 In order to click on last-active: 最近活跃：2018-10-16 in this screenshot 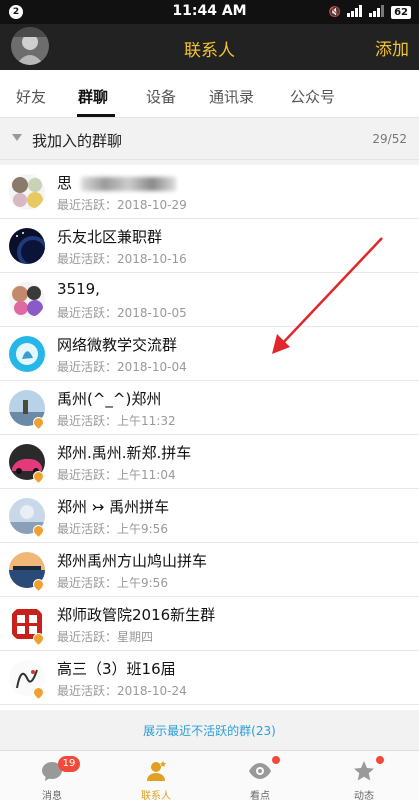, I will do `click(122, 259)`.